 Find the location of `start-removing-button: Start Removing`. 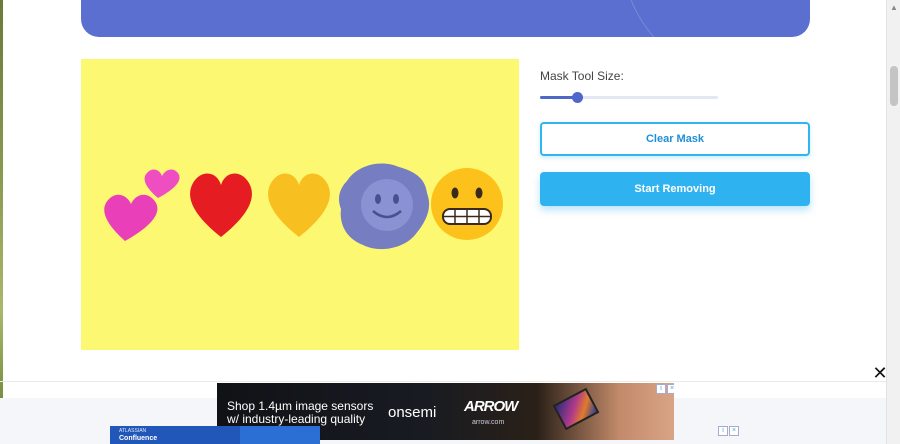

start-removing-button: Start Removing is located at coordinates (675, 189).